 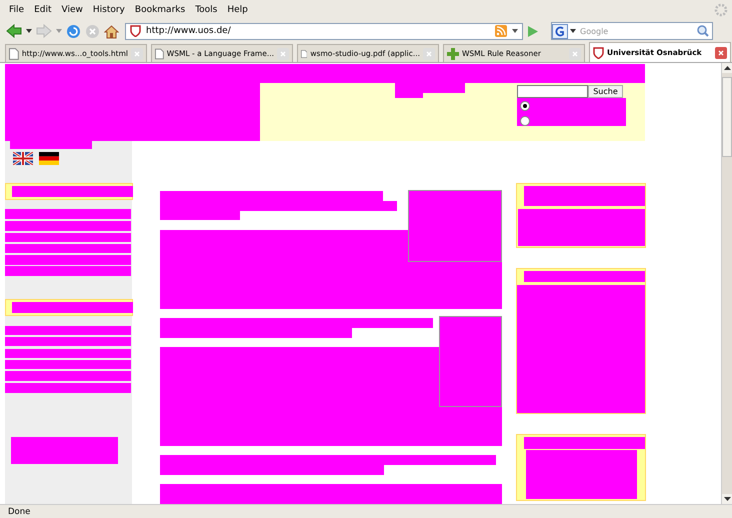 I want to click on menu-item: Tools, so click(x=206, y=10).